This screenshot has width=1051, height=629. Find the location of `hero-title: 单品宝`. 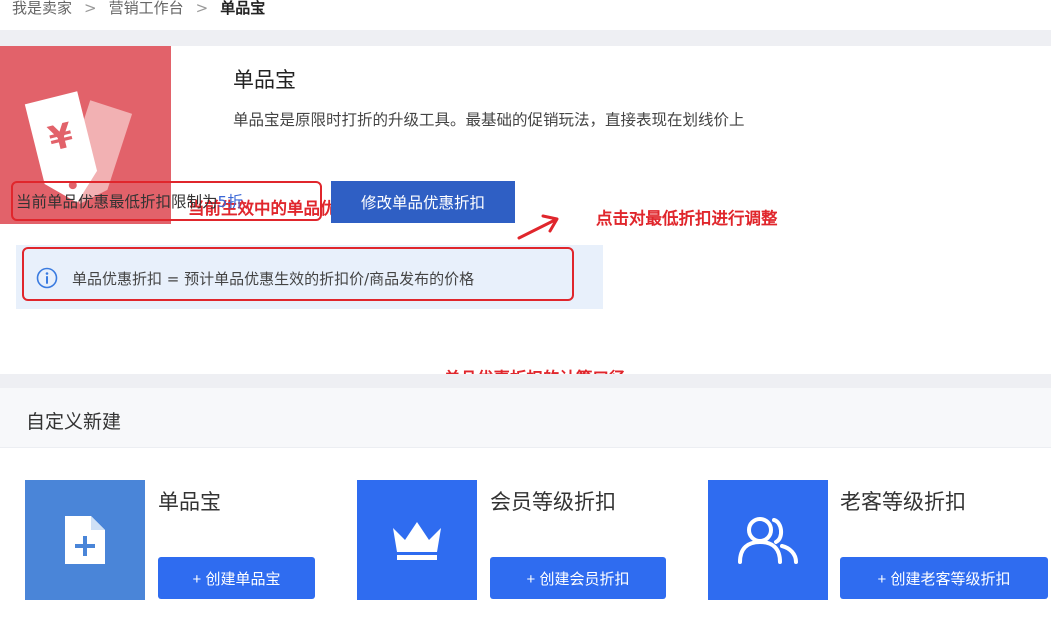

hero-title: 单品宝 is located at coordinates (264, 80).